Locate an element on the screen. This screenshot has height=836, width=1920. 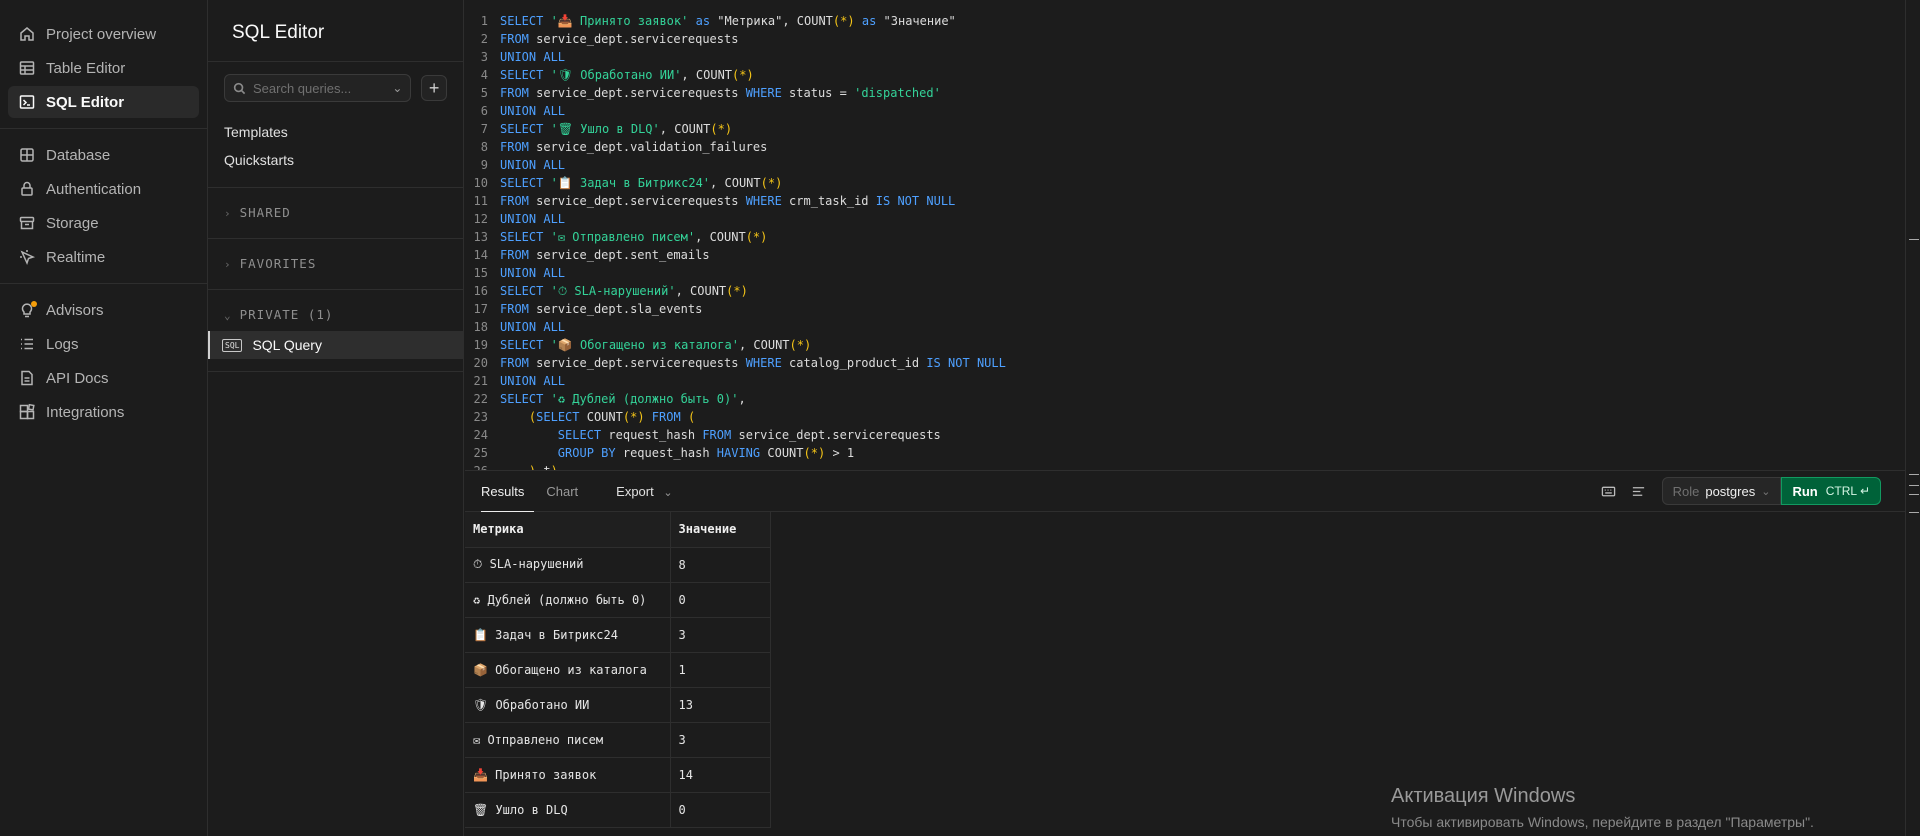
editor-scrollbar is located at coordinates (1912, 418).